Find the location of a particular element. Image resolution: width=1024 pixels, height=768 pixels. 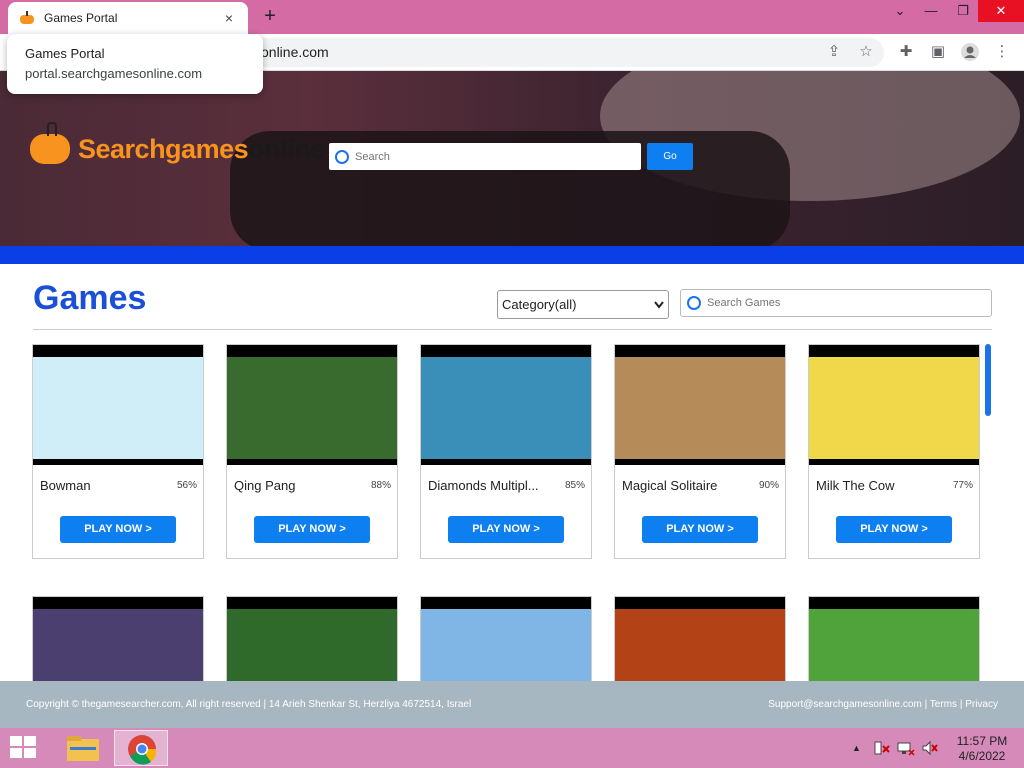

address-url: online.com is located at coordinates (295, 52).